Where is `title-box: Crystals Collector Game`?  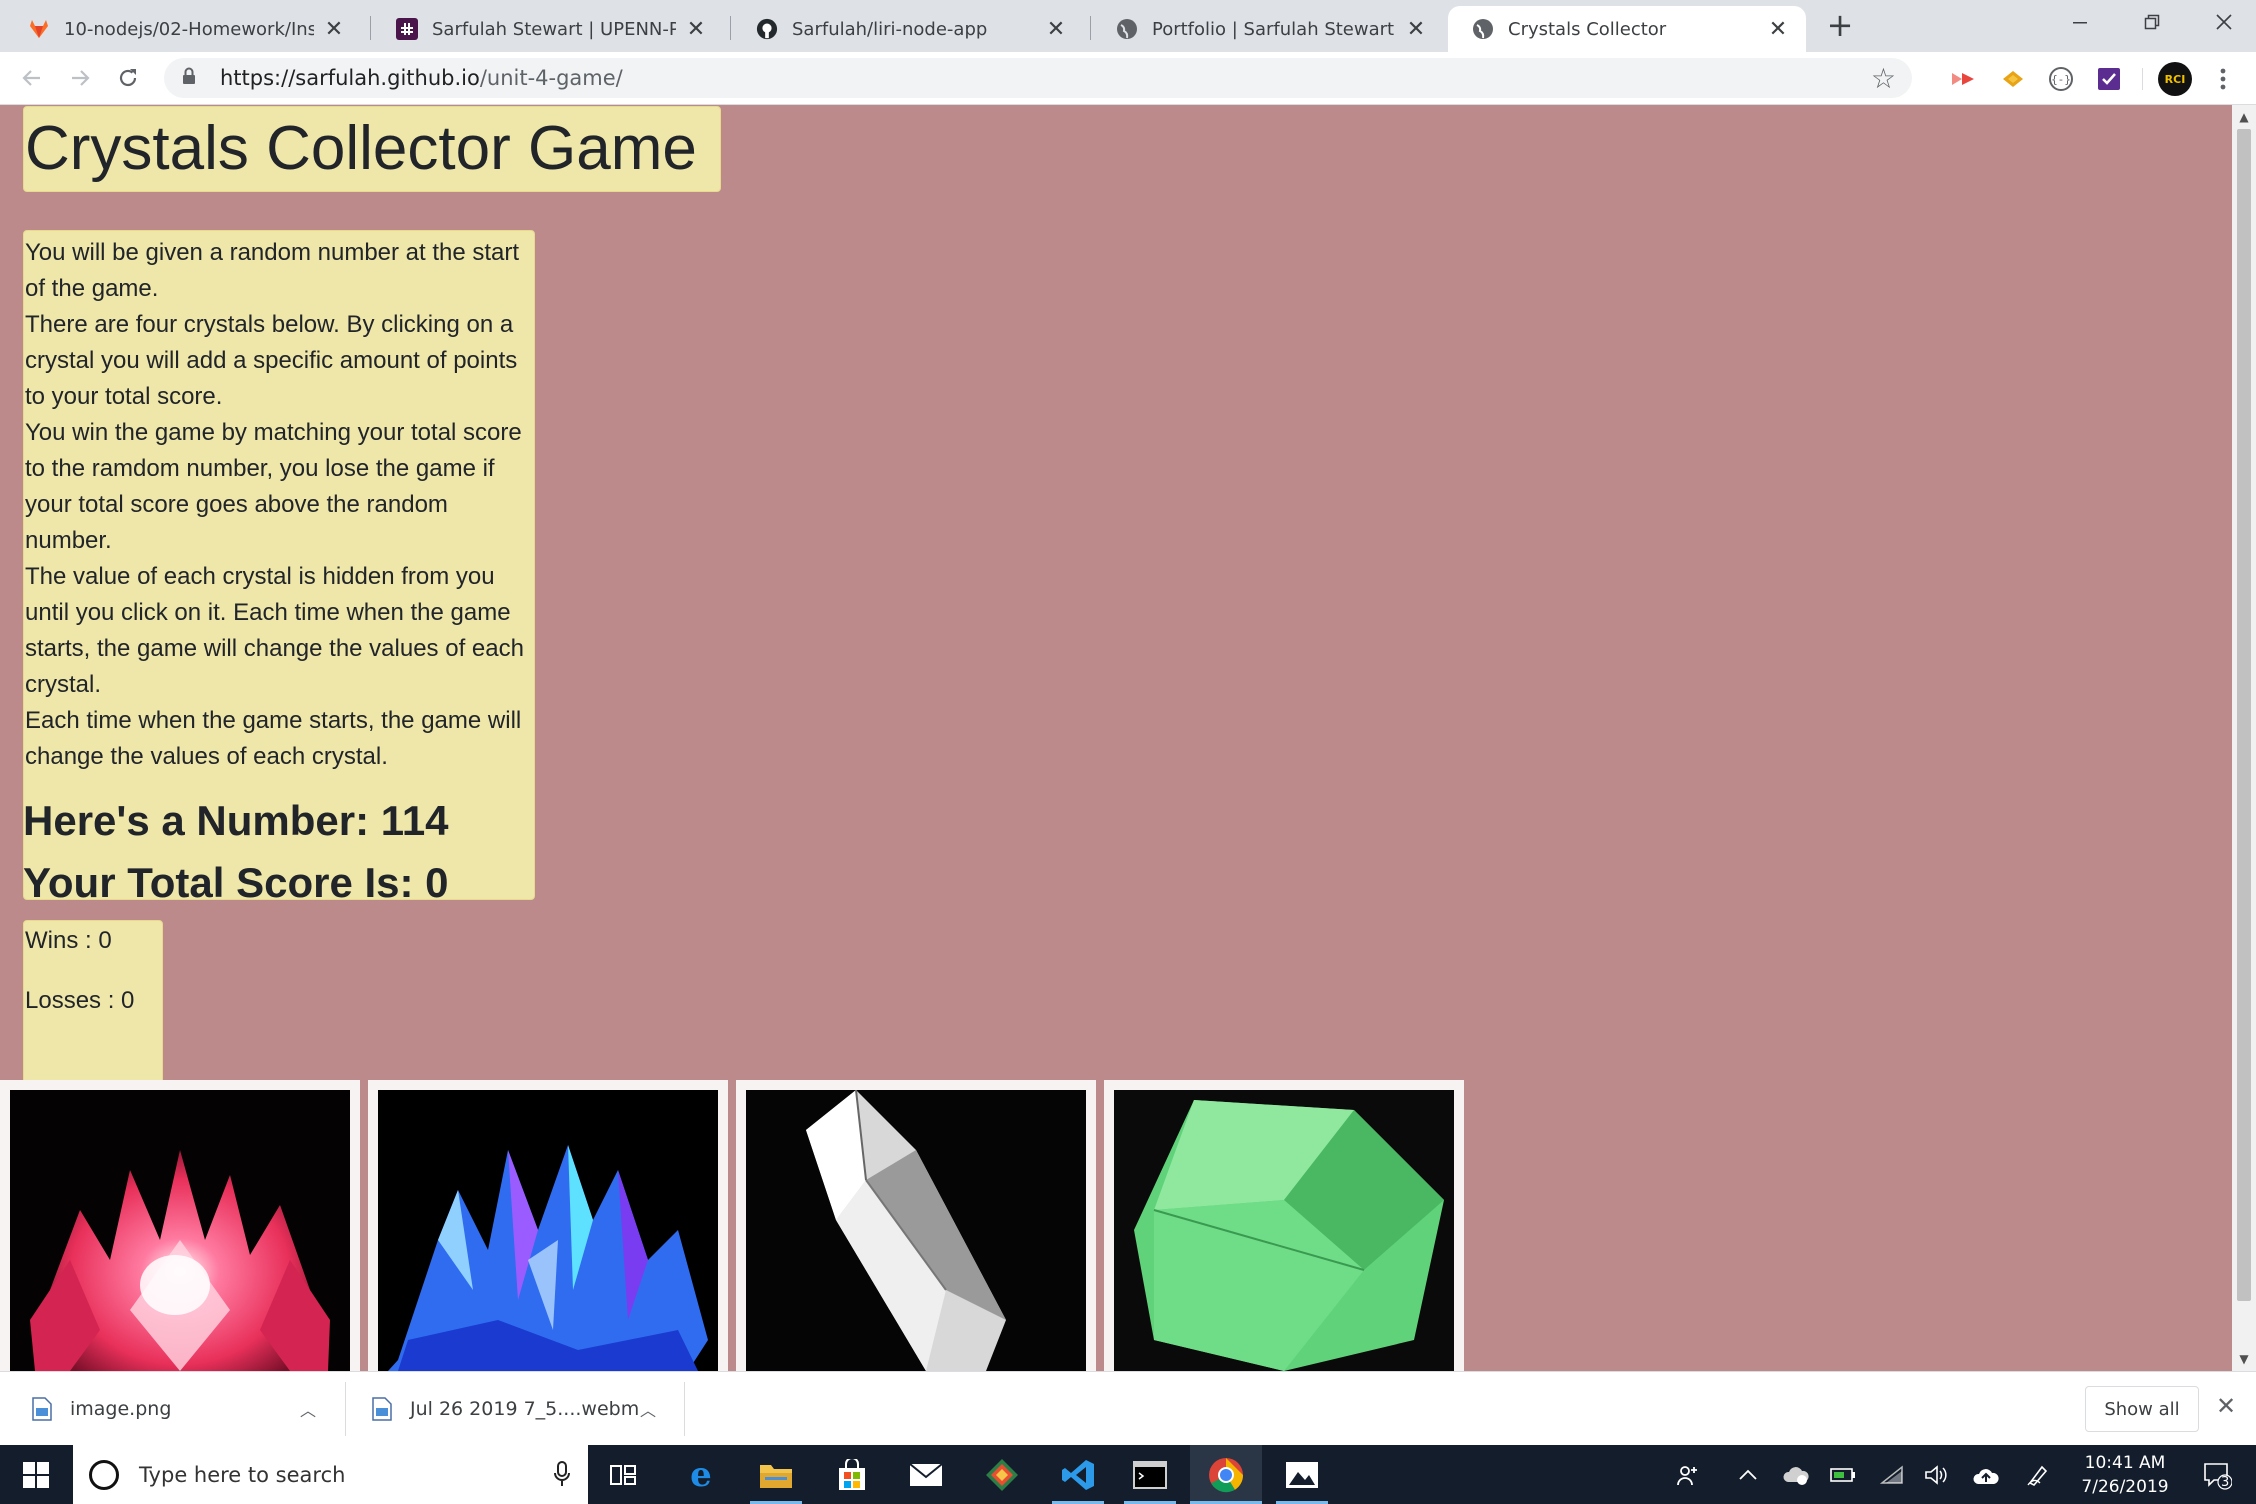
title-box: Crystals Collector Game is located at coordinates (372, 149).